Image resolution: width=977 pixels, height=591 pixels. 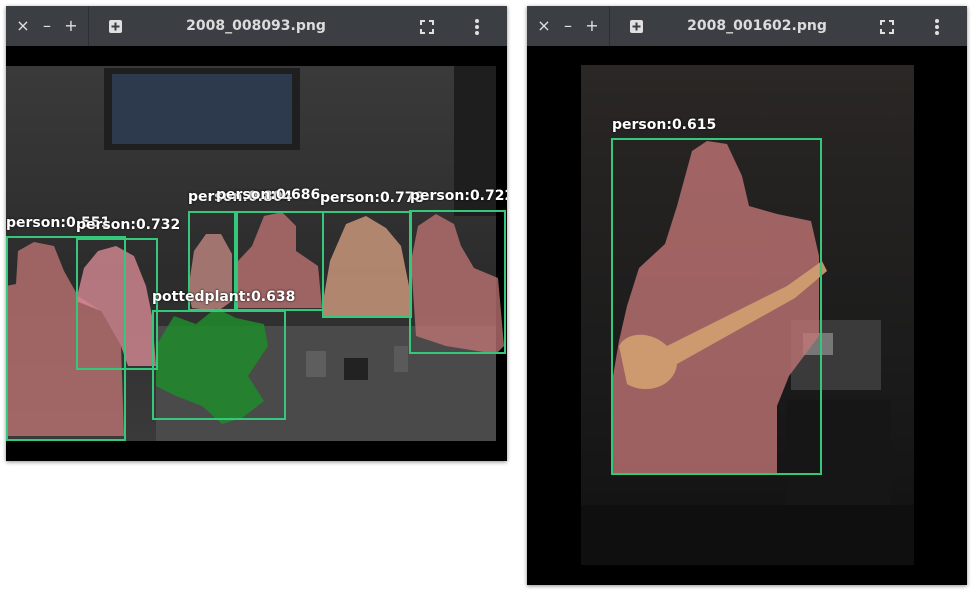 I want to click on window-title: 2008_008093.png, so click(x=256, y=26).